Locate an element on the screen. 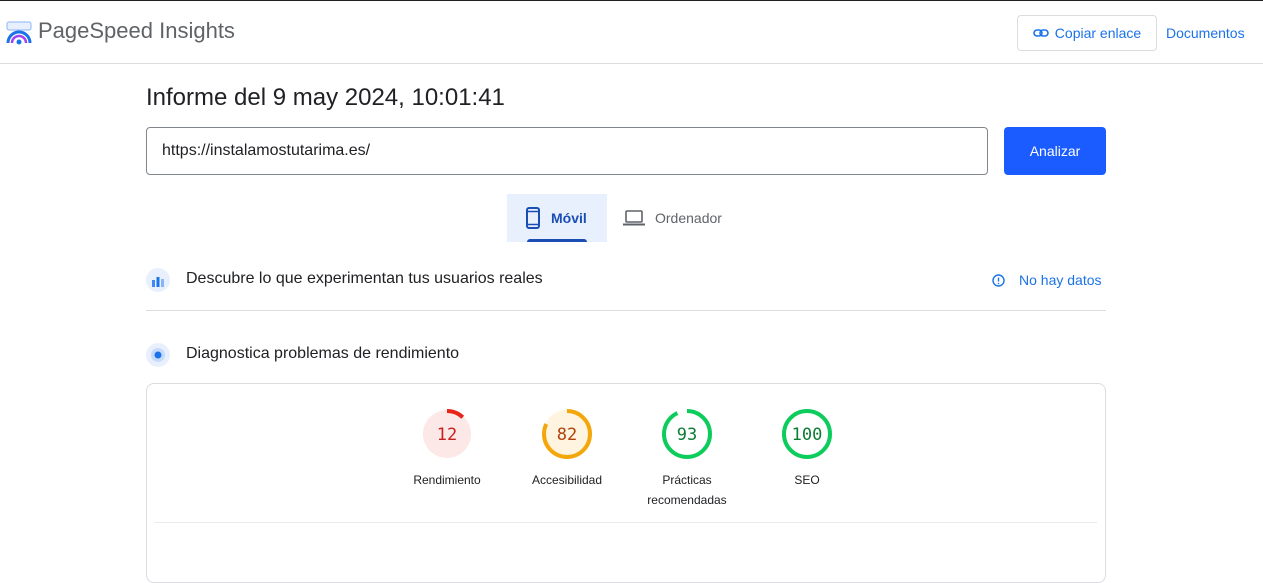 The width and height of the screenshot is (1263, 583). tab-mobile: Móvil is located at coordinates (557, 218).